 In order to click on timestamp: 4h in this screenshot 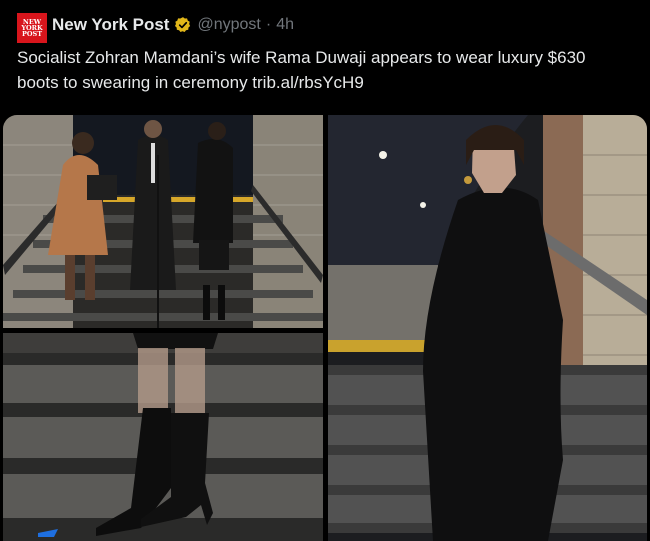, I will do `click(285, 25)`.